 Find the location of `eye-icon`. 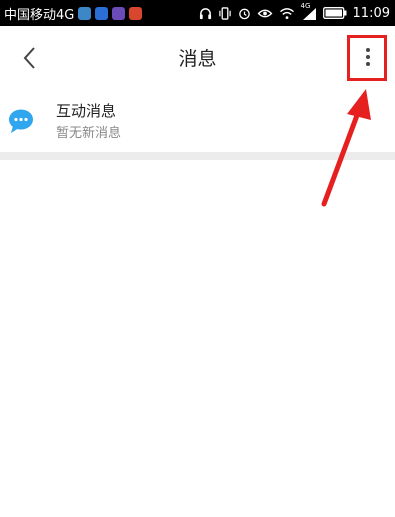

eye-icon is located at coordinates (264, 13).